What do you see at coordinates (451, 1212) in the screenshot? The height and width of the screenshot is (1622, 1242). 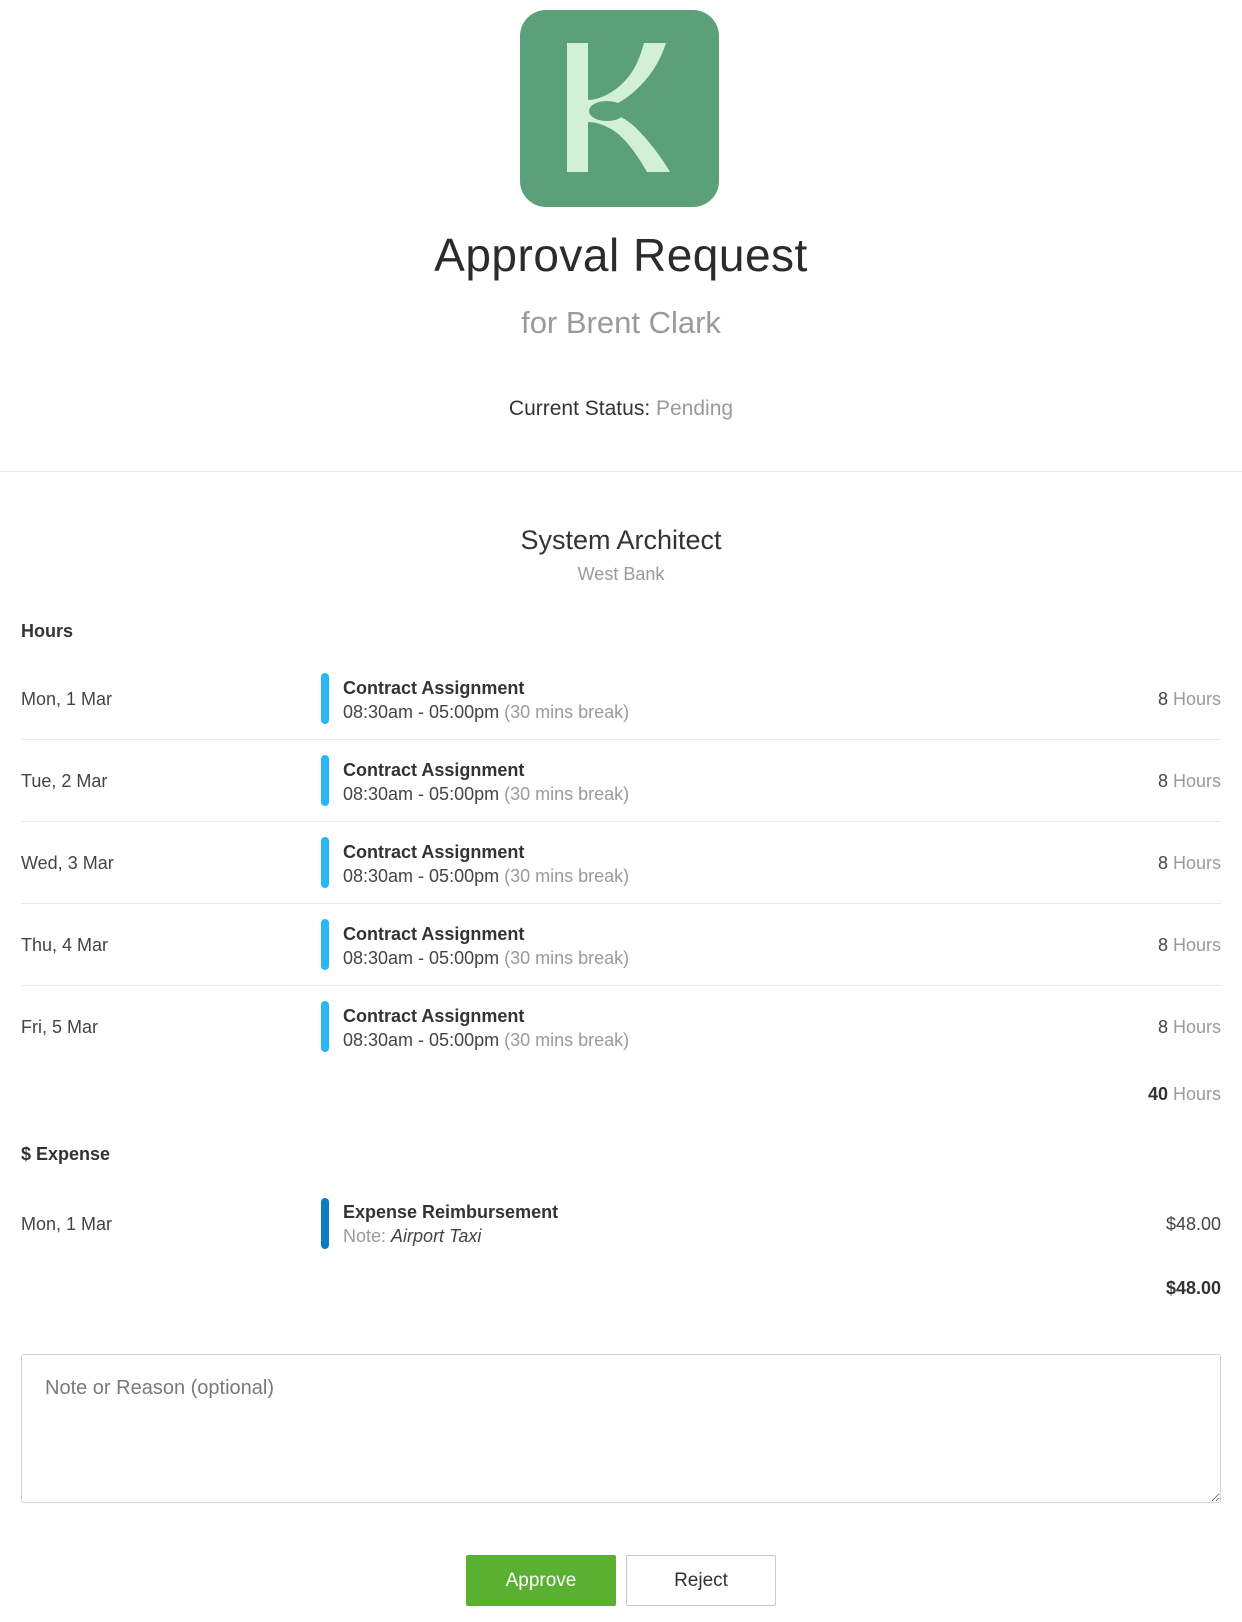 I see `expense-name: Expense Reimbursement` at bounding box center [451, 1212].